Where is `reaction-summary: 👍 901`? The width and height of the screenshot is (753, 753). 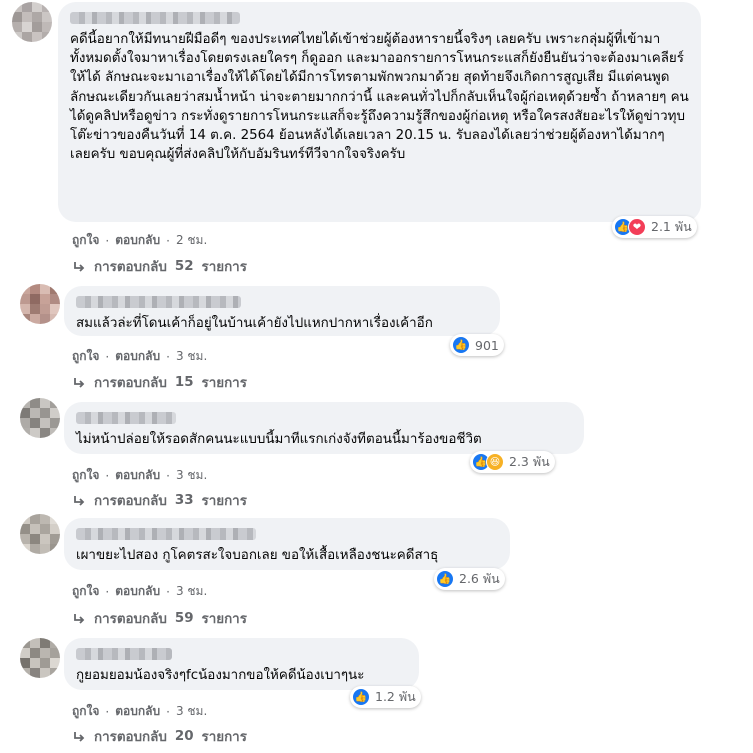
reaction-summary: 👍 901 is located at coordinates (477, 345).